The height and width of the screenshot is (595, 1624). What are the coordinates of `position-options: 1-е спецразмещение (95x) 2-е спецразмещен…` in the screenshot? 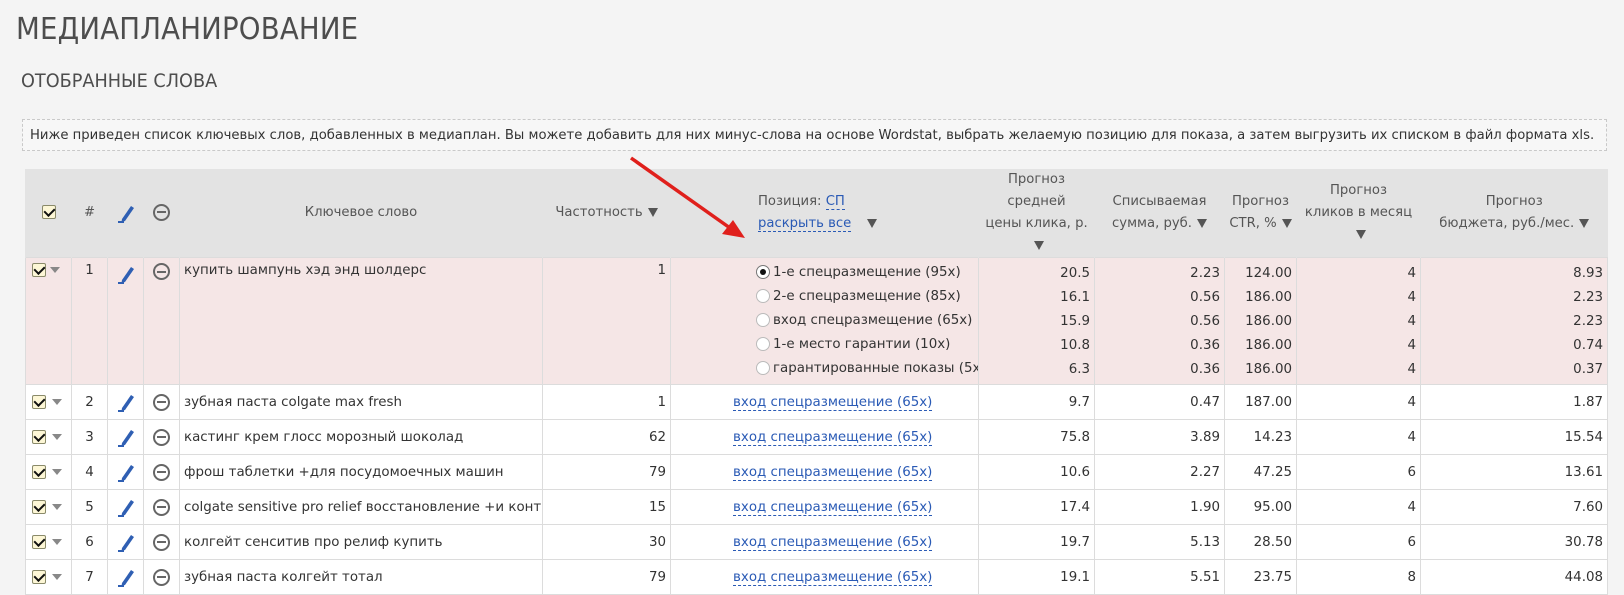 It's located at (824, 321).